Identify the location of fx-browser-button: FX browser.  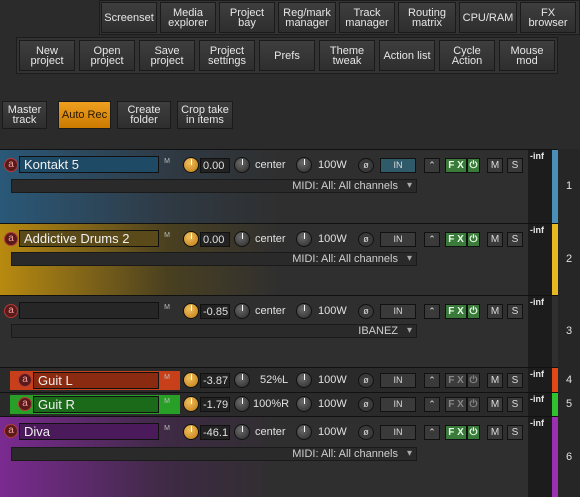
(548, 17).